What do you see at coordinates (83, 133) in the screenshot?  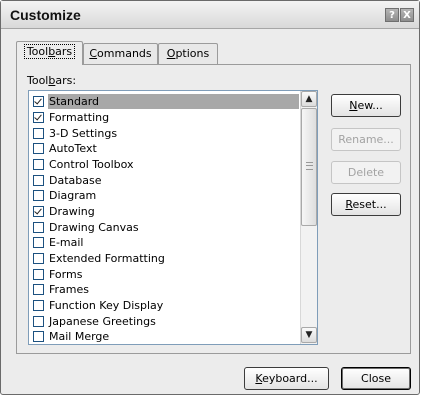 I see `list-item-label: 3-D Settings` at bounding box center [83, 133].